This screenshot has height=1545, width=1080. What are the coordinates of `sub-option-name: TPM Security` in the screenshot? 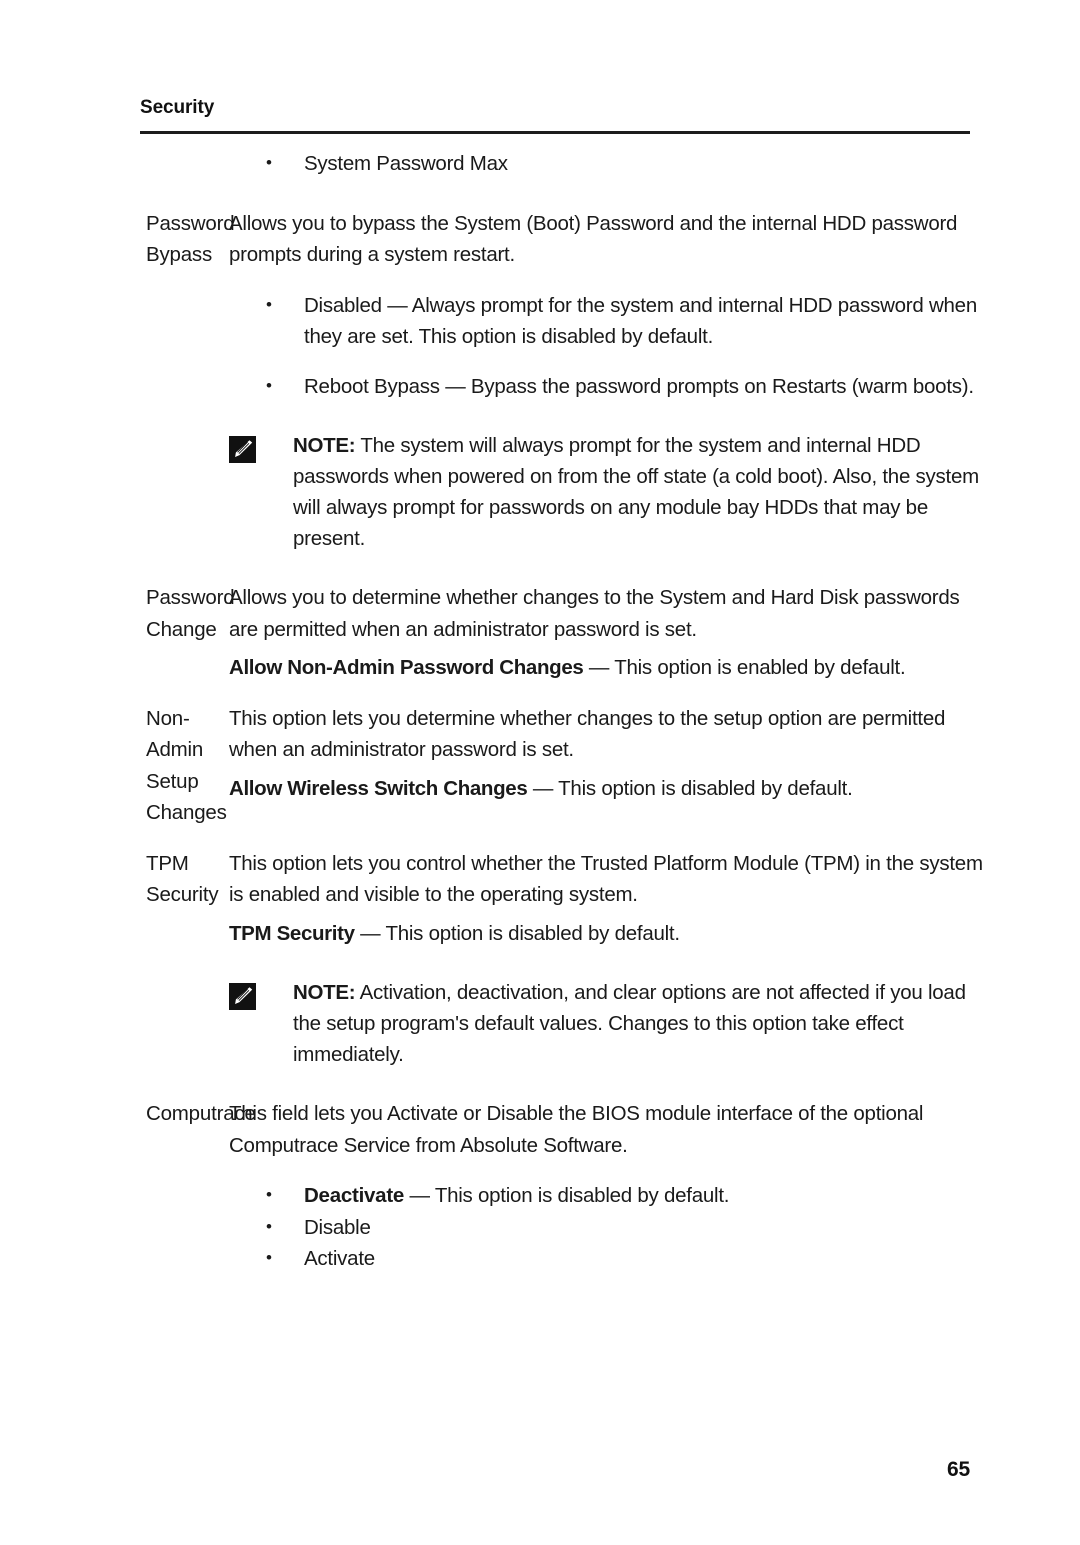 It's located at (292, 933).